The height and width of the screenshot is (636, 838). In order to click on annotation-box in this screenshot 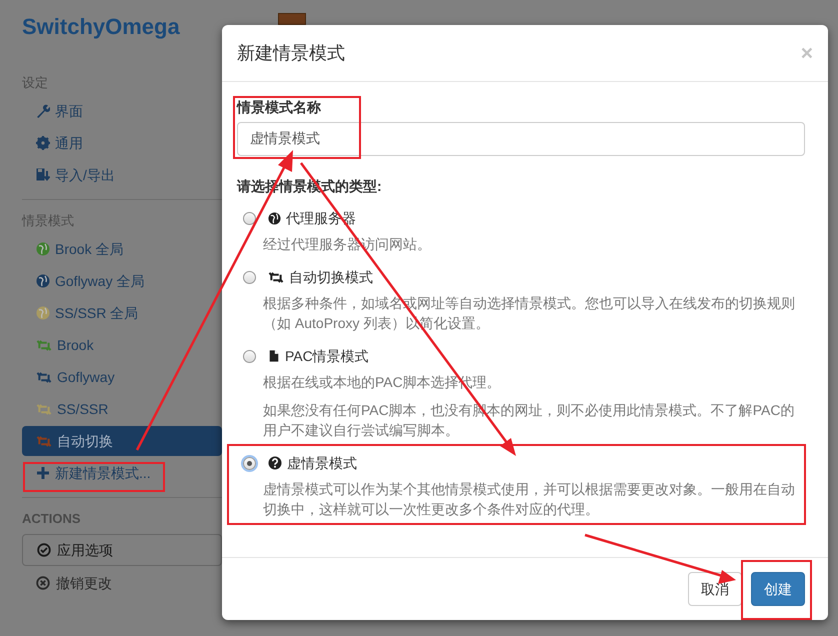, I will do `click(776, 590)`.